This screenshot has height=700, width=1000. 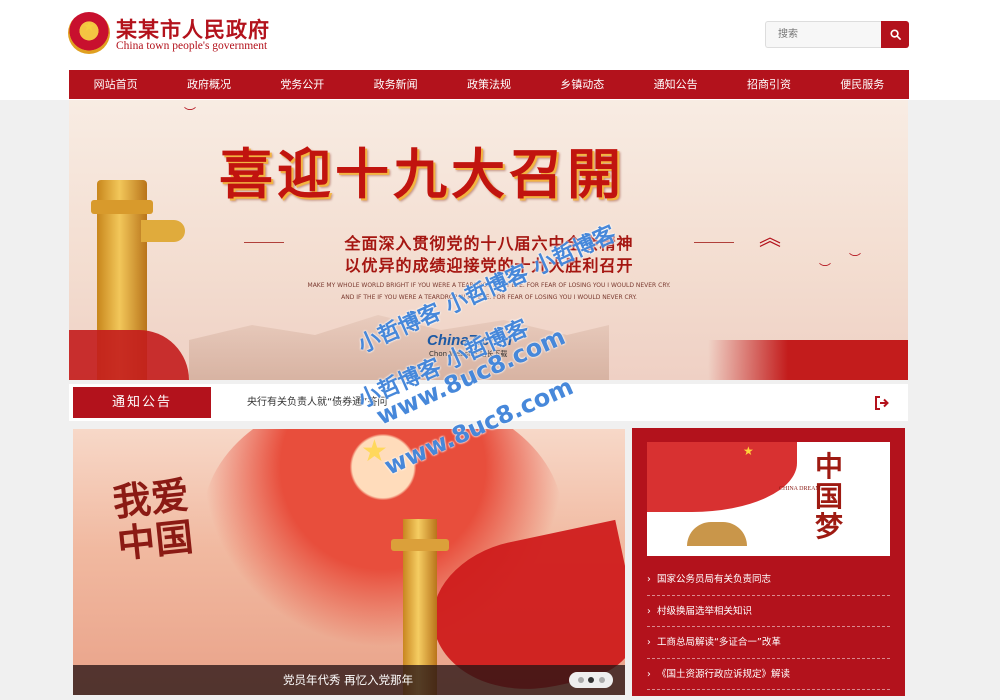 I want to click on banner-headline: 喜迎十九大召開, so click(x=422, y=174).